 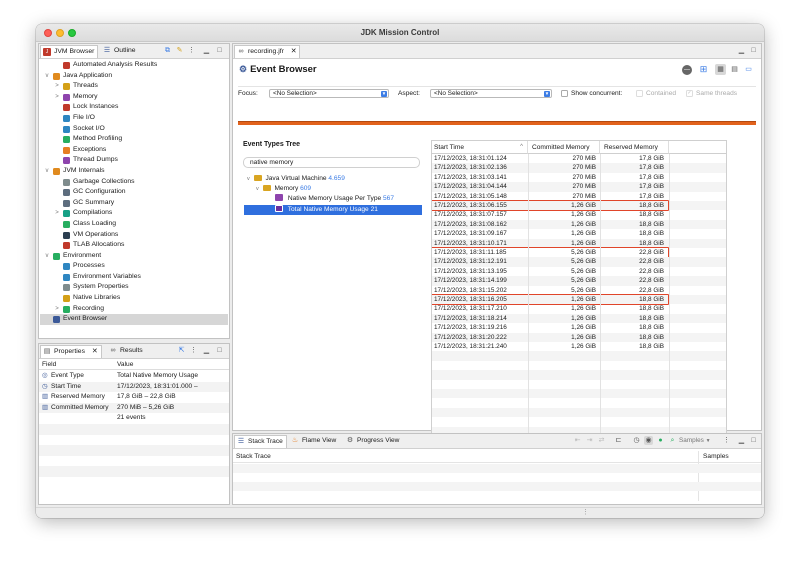 I want to click on table-row: 17/12/2023, 18:31:19.216 1,26 GiB 18,8 GiB, so click(x=579, y=327).